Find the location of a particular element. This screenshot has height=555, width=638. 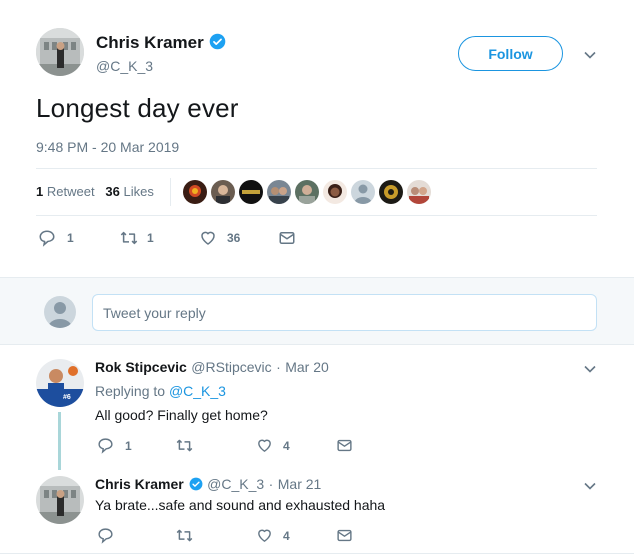

like-stat-count: 36 is located at coordinates (112, 191).